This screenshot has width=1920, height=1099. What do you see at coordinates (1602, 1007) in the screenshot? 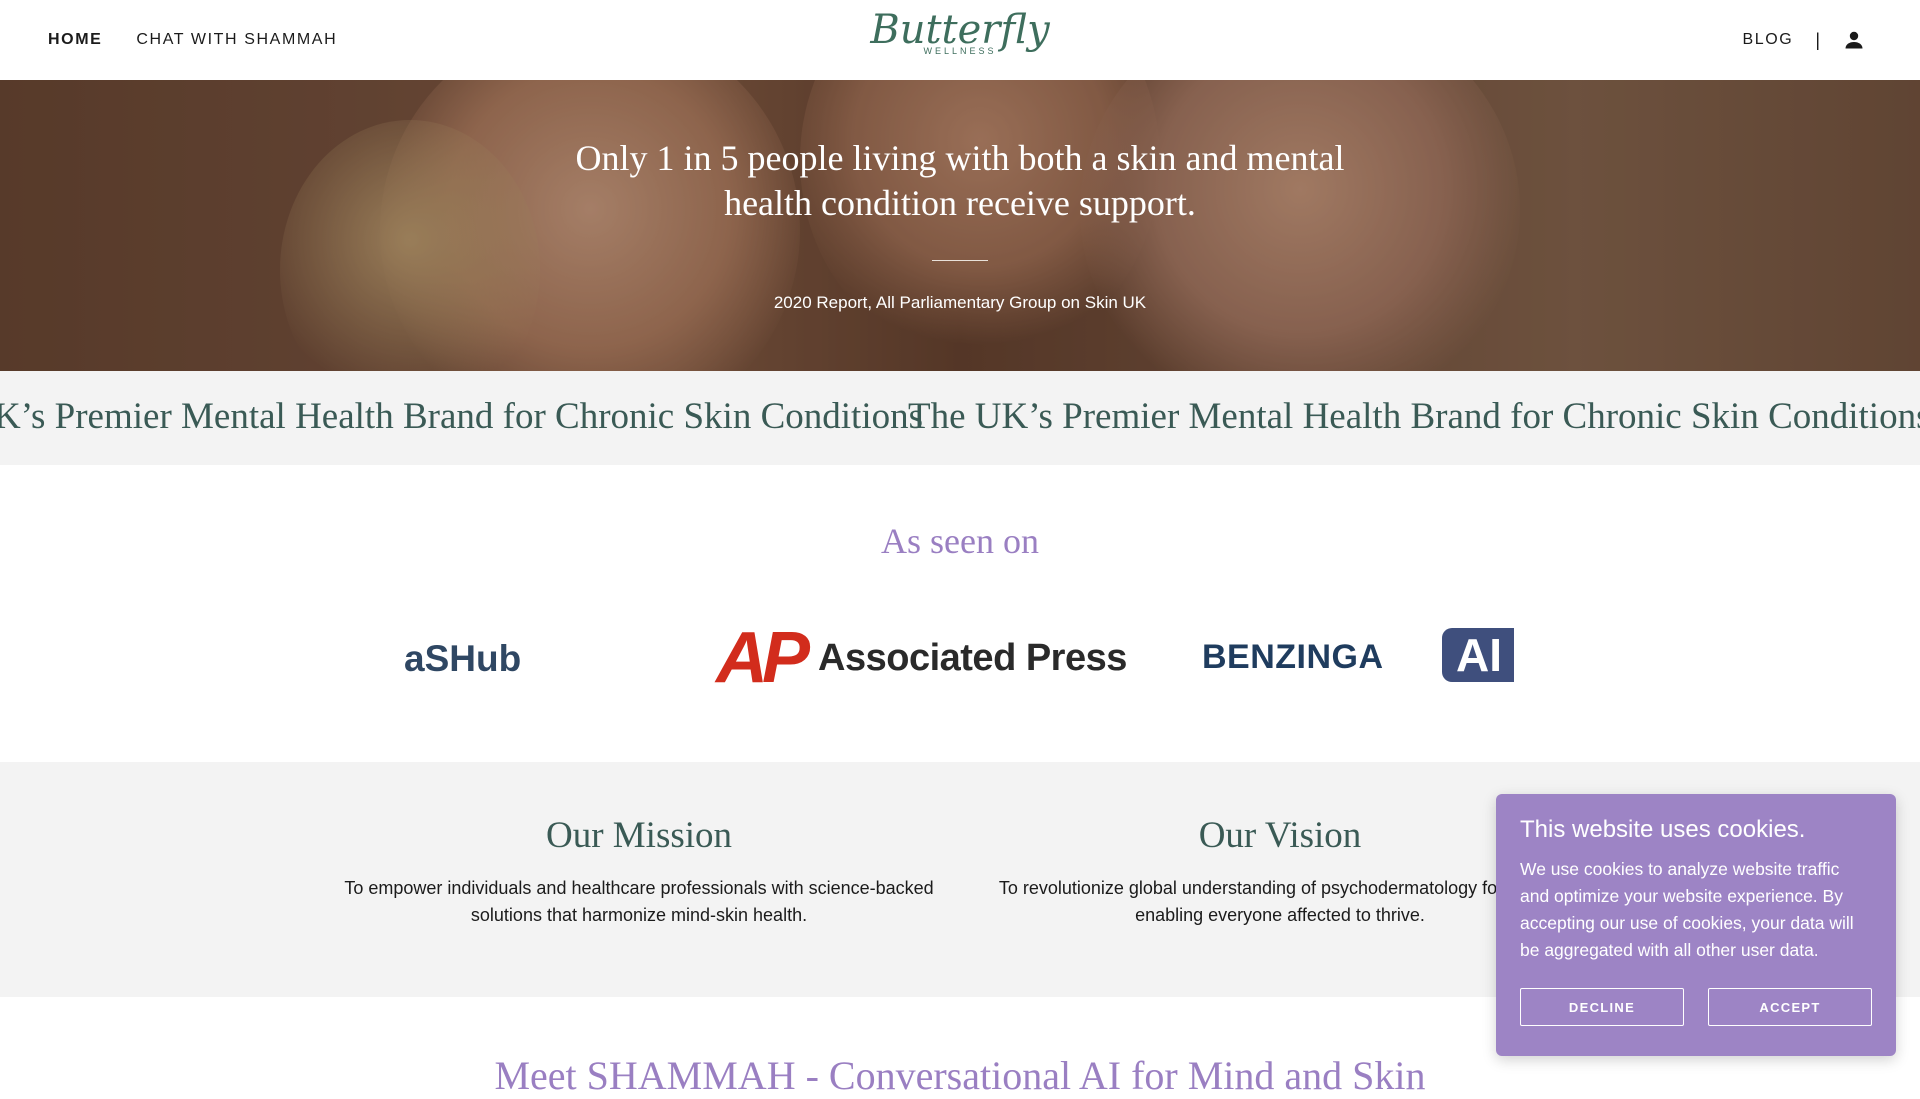
I see `decline-cookies-button: DECLINE` at bounding box center [1602, 1007].